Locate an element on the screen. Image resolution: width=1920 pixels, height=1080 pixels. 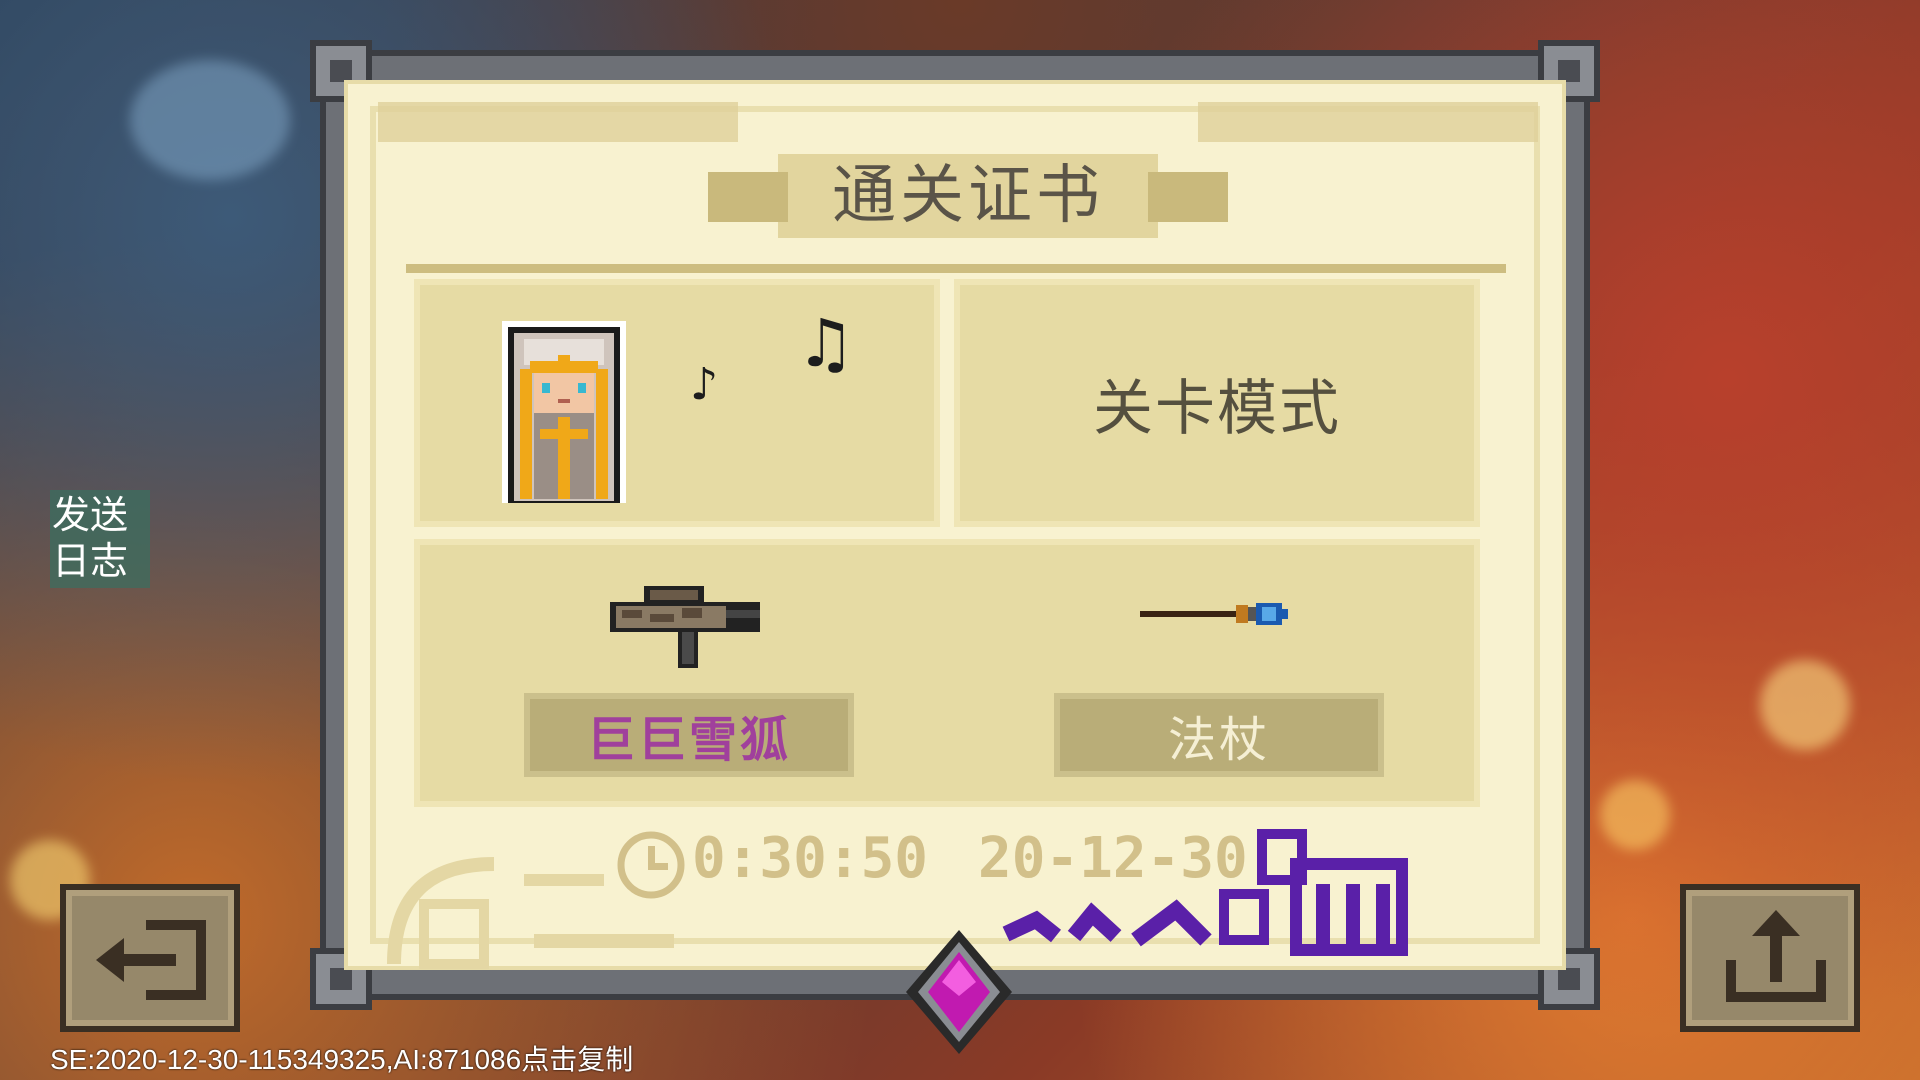
exit-icon is located at coordinates (151, 960).